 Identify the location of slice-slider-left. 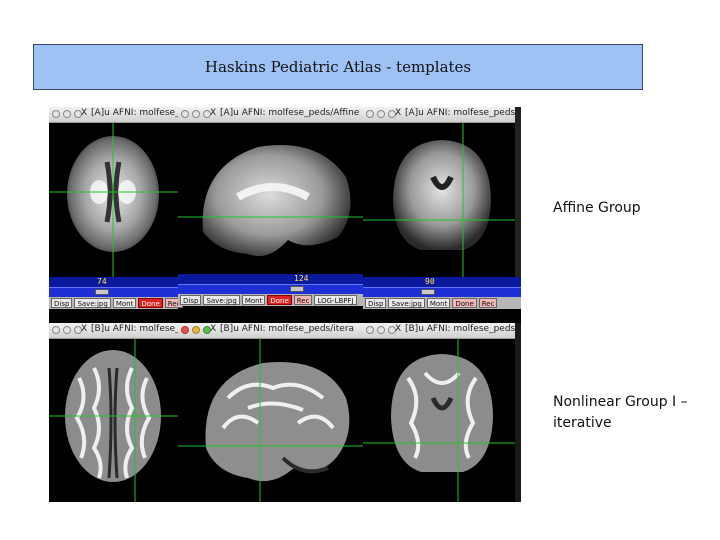
(113, 292).